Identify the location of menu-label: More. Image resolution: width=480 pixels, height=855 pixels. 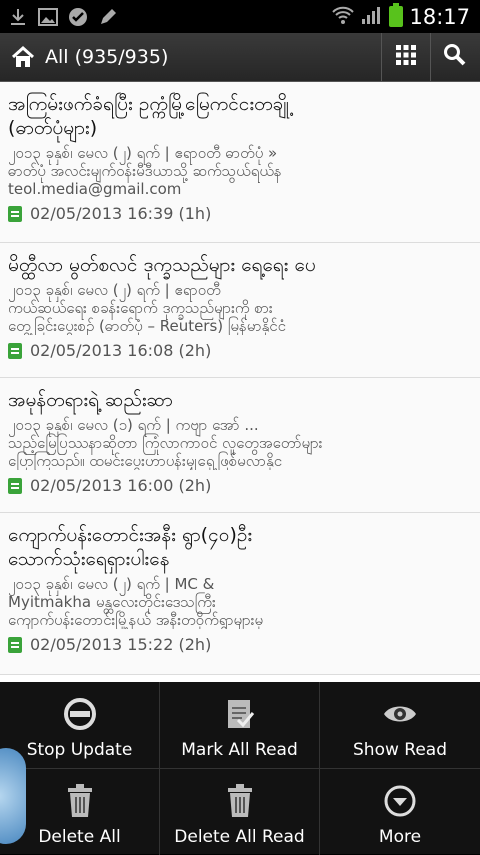
(400, 837).